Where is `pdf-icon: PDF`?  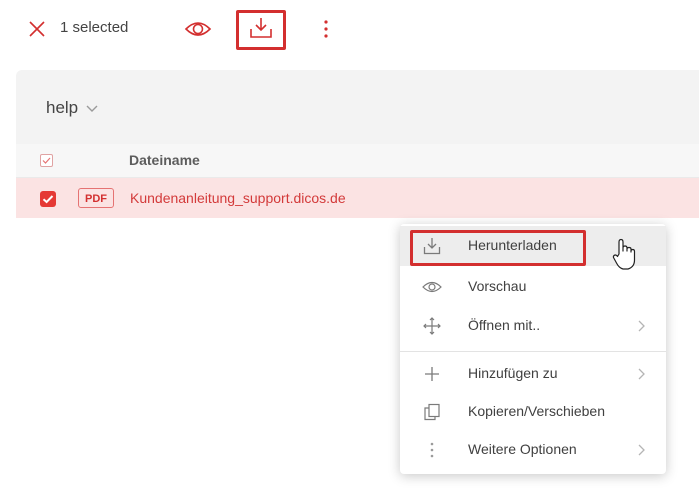 pdf-icon: PDF is located at coordinates (96, 198).